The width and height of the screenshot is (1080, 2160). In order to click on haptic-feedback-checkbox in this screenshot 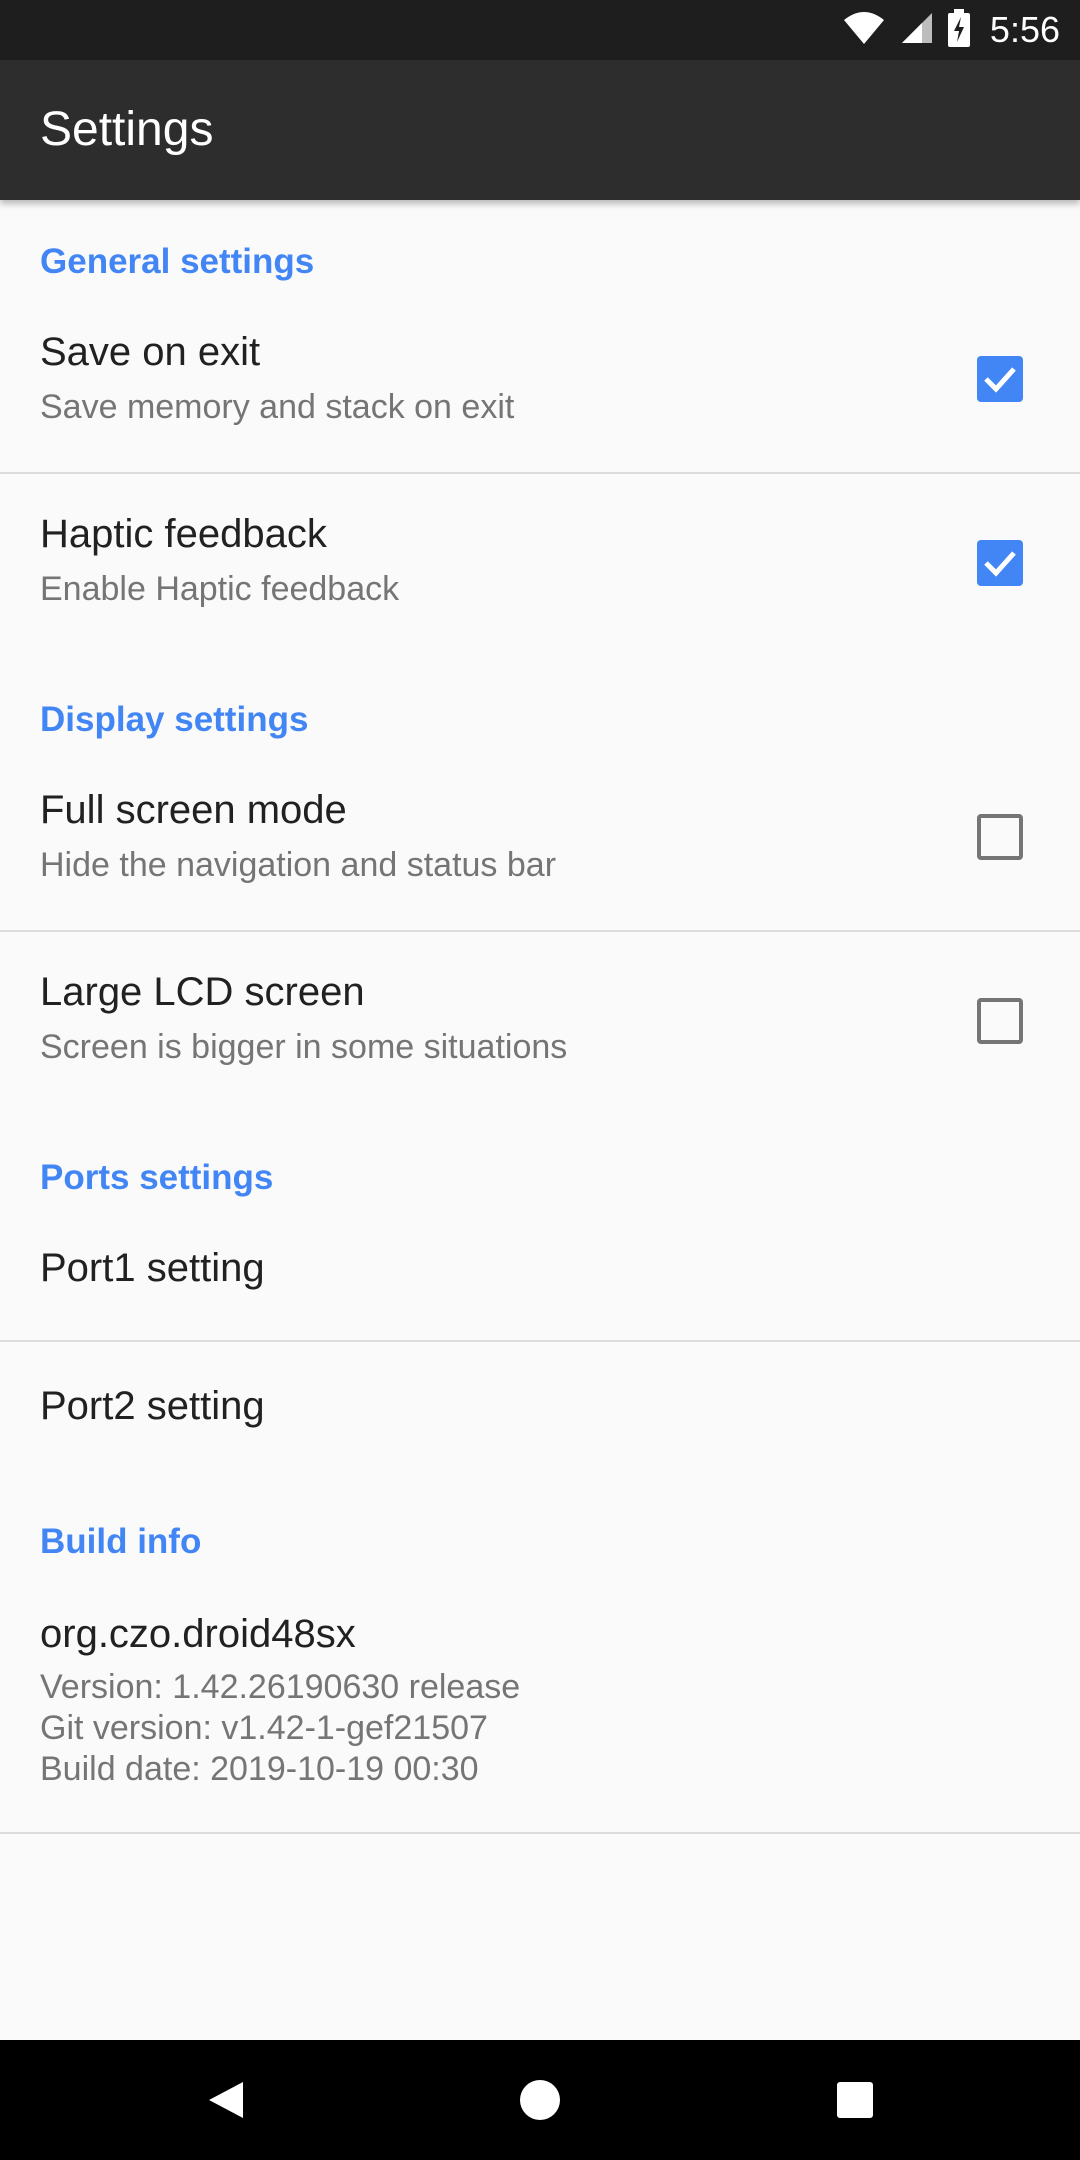, I will do `click(1000, 563)`.